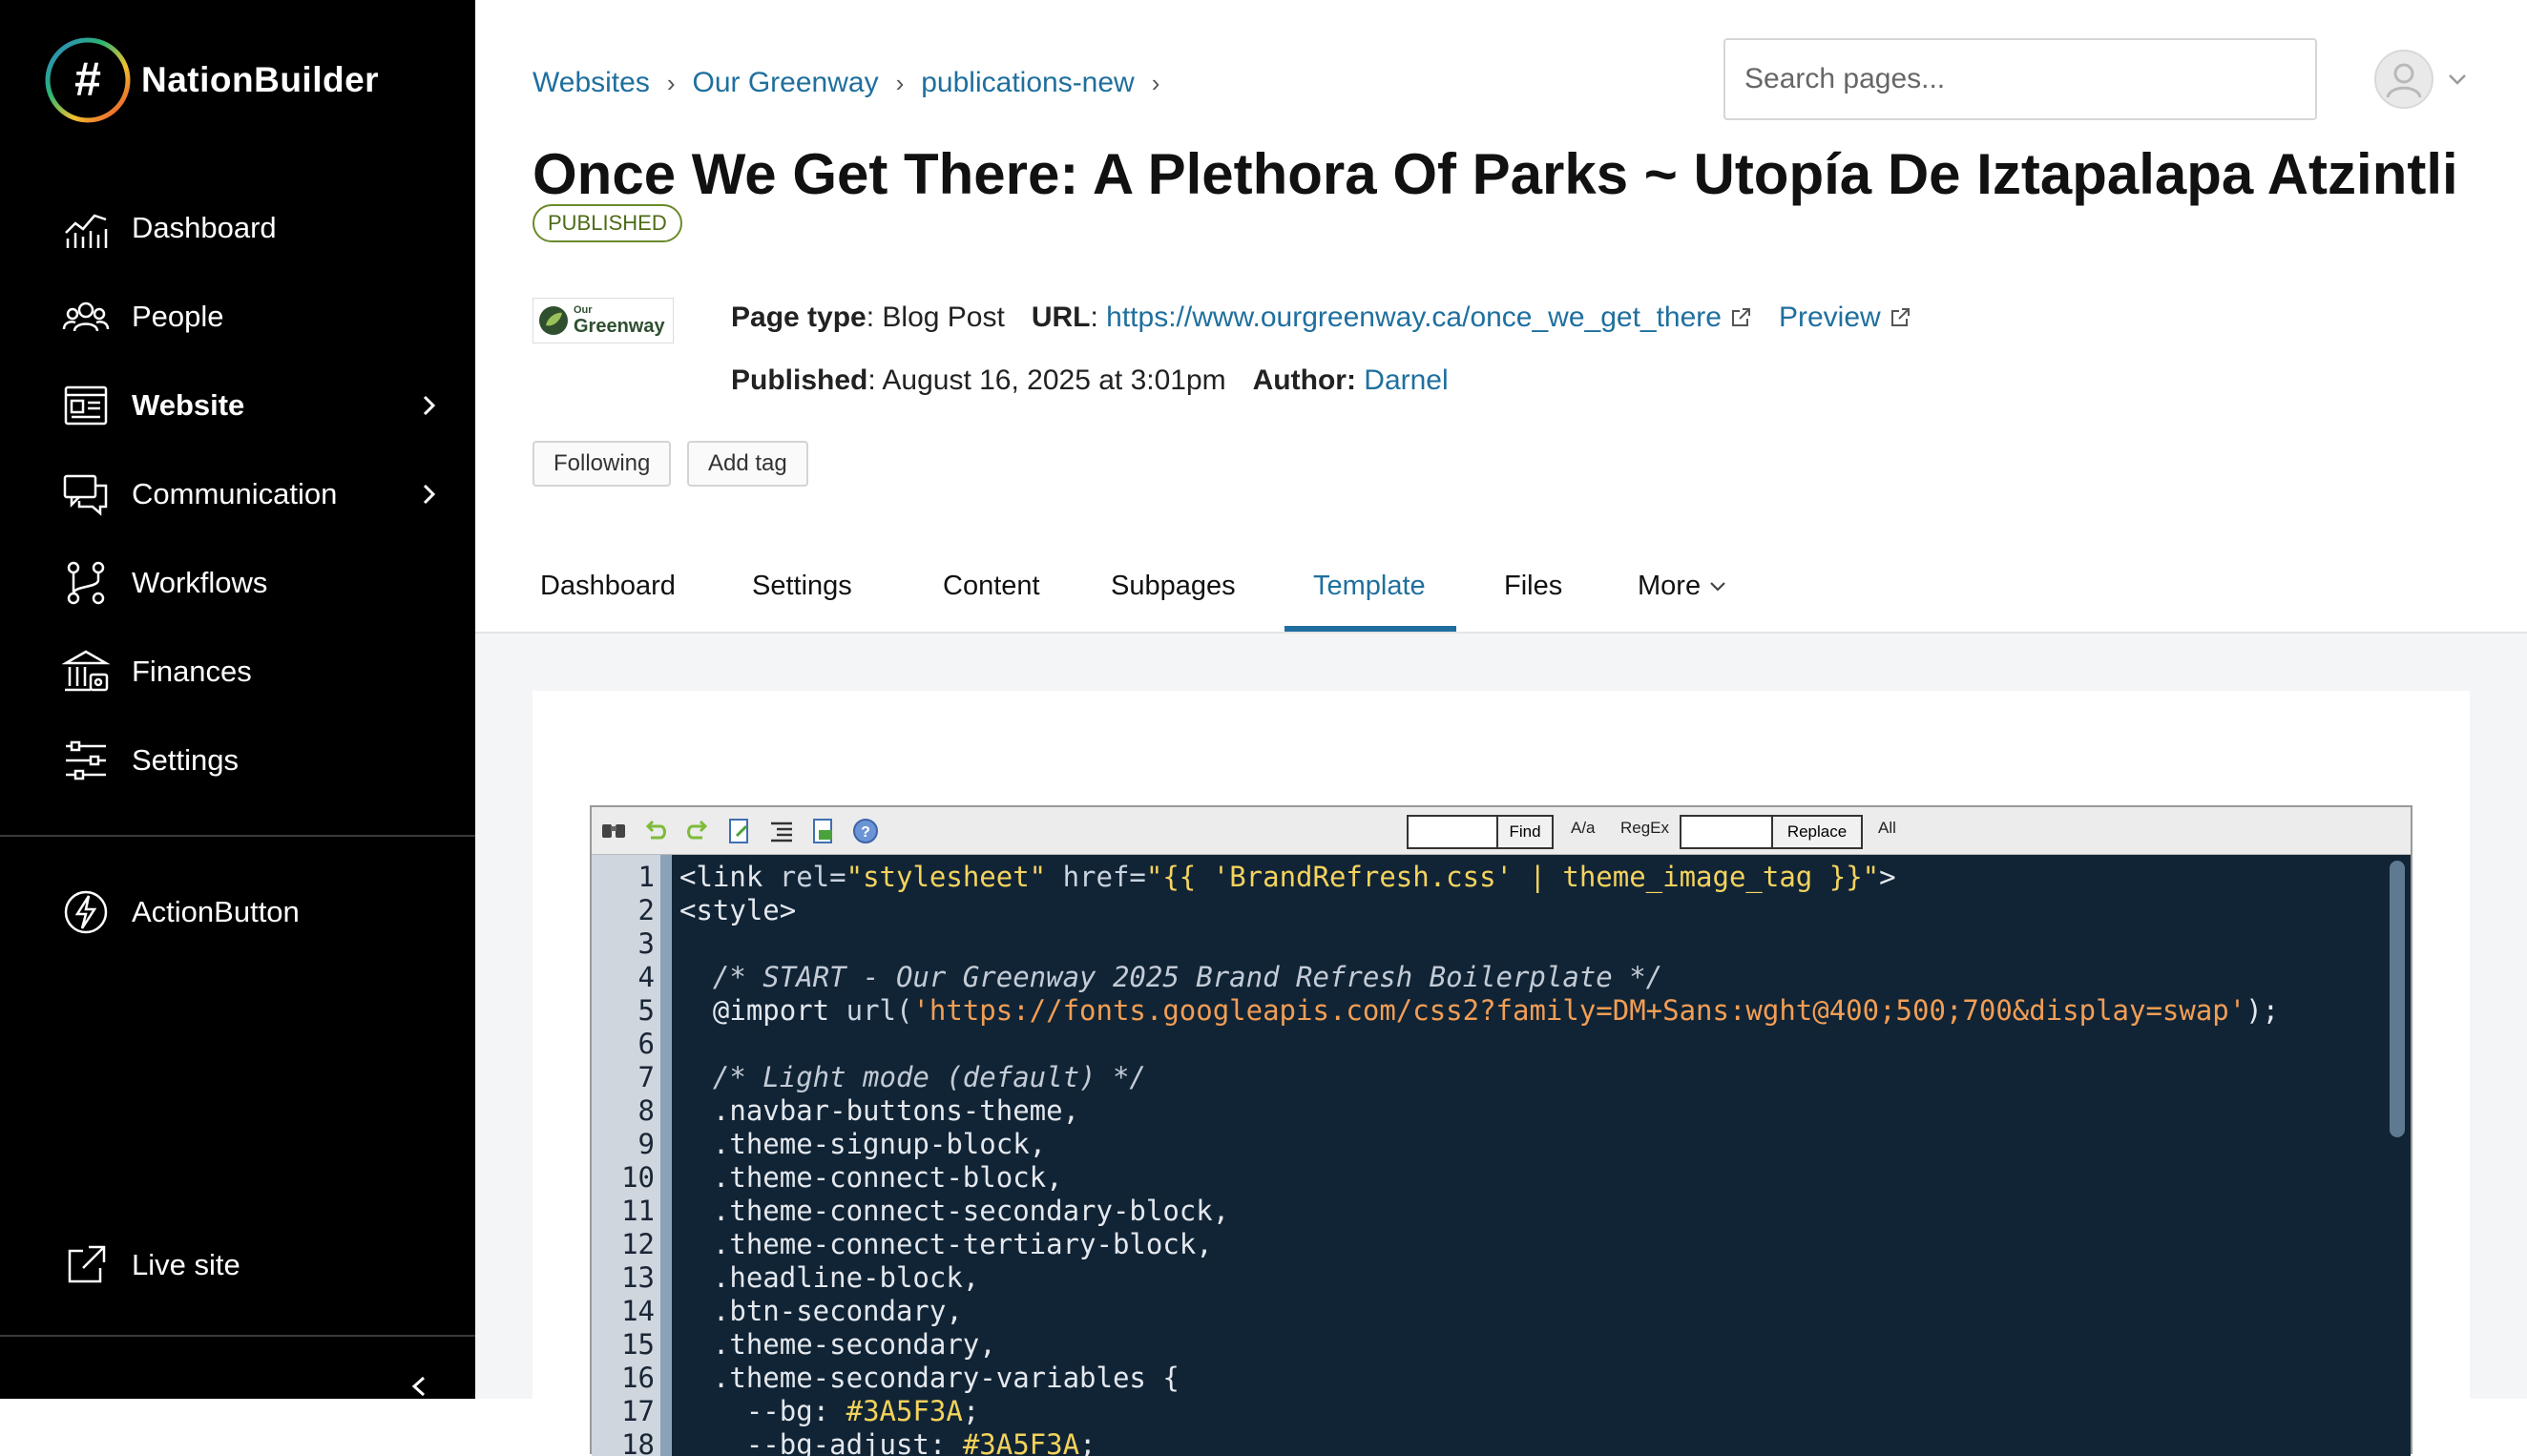  I want to click on find-input, so click(1453, 832).